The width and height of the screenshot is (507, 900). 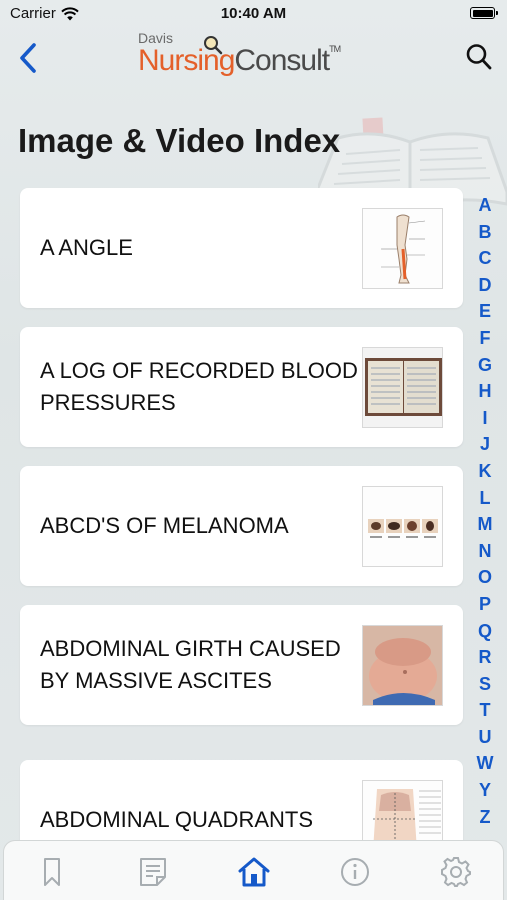 What do you see at coordinates (485, 232) in the screenshot?
I see `alphabet-letter: B` at bounding box center [485, 232].